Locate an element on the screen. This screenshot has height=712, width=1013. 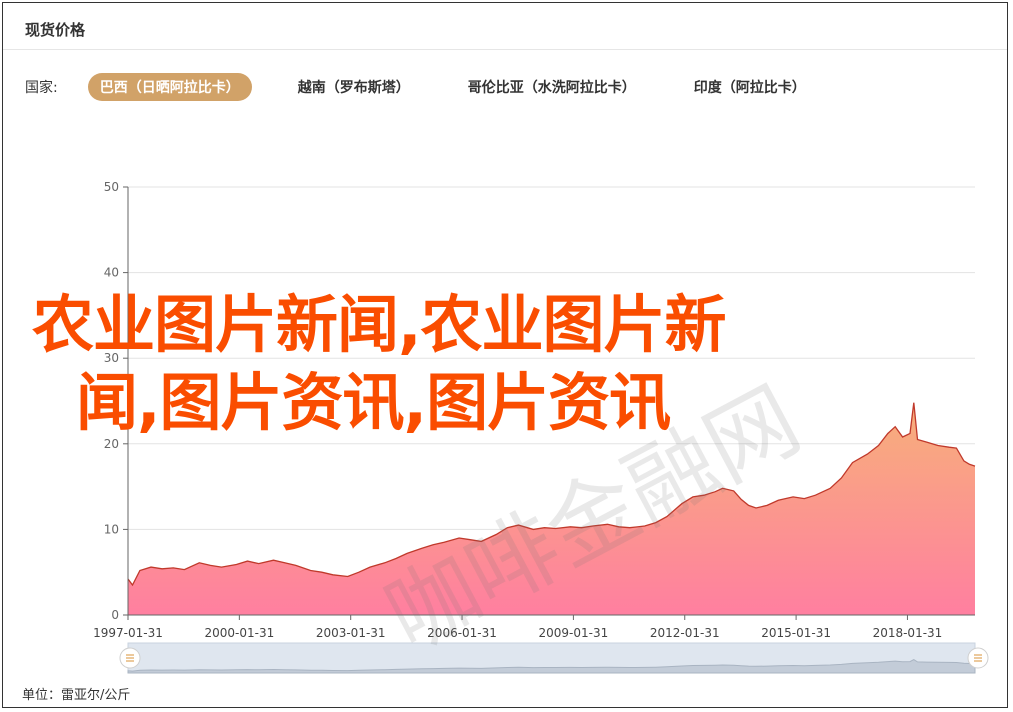
overlay-line-2: 闻,图片资讯,图片资讯 is located at coordinates (373, 402).